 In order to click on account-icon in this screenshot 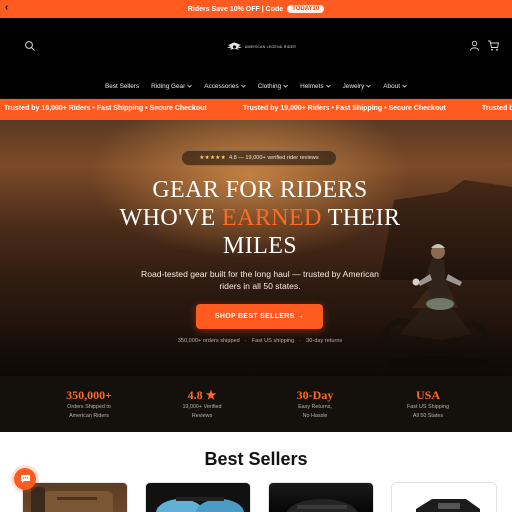, I will do `click(474, 45)`.